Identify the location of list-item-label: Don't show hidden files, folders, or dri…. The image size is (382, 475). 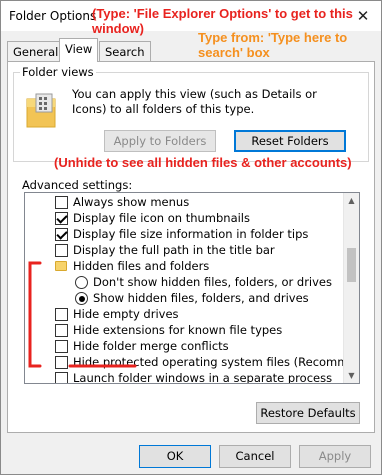
(213, 282).